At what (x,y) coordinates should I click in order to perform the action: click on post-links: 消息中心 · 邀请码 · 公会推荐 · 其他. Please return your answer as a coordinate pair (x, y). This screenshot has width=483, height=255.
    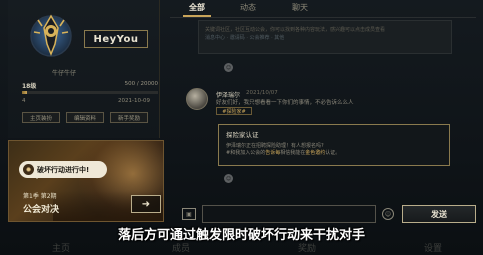
    Looking at the image, I should click on (245, 38).